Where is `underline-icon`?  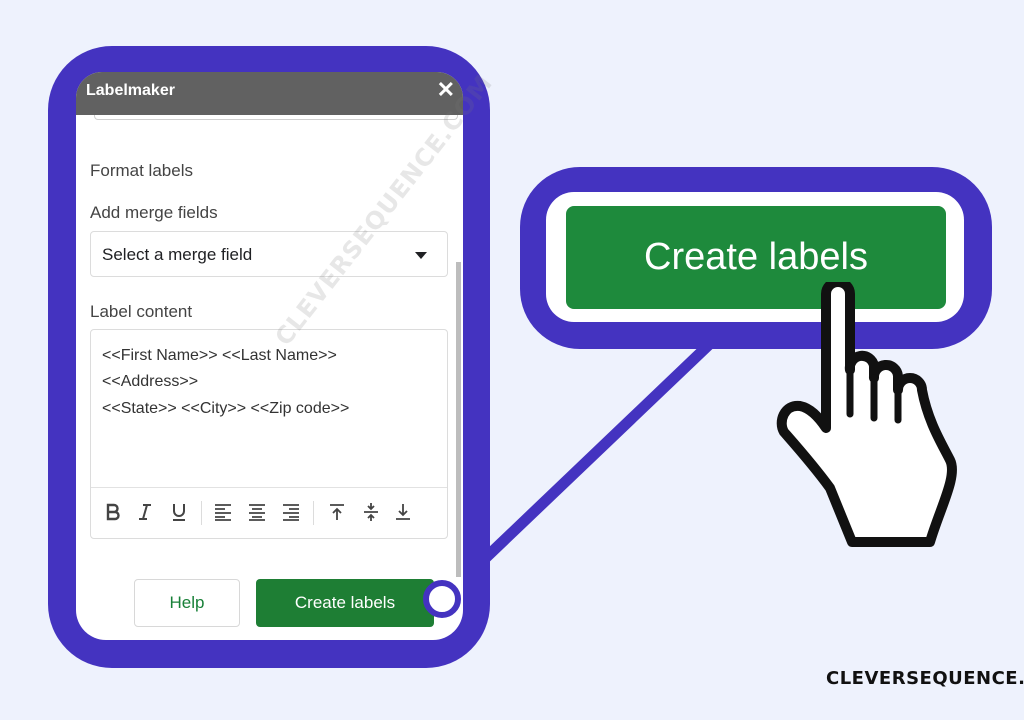 underline-icon is located at coordinates (179, 512).